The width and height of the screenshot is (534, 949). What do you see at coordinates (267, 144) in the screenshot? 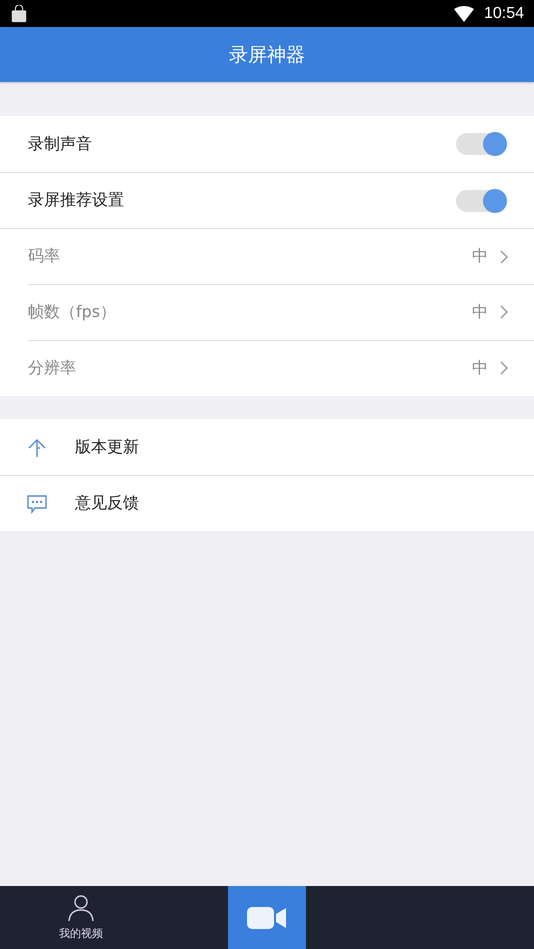
I see `settings-row: 录制声音` at bounding box center [267, 144].